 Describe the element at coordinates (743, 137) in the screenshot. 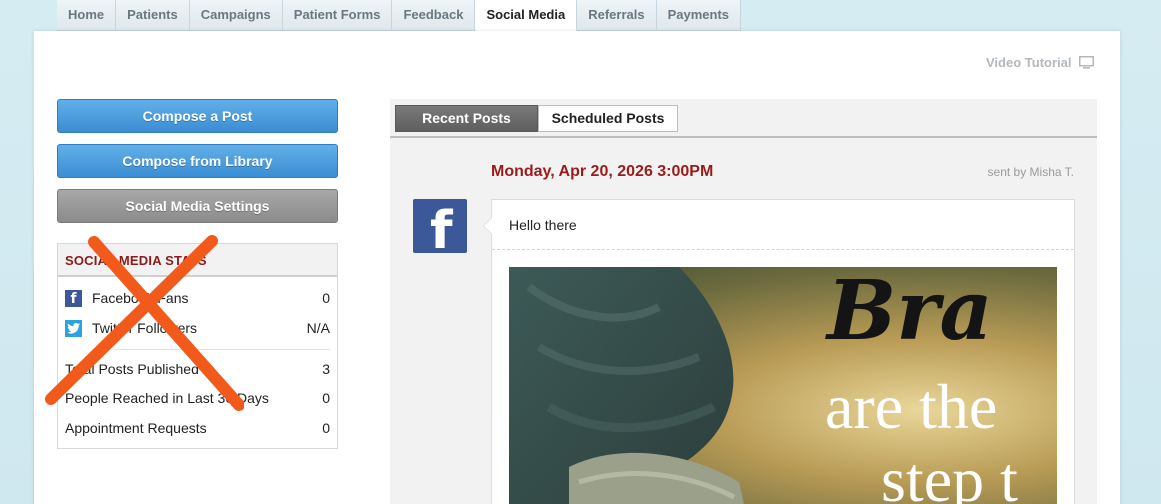

I see `feed-tabs-underline` at that location.